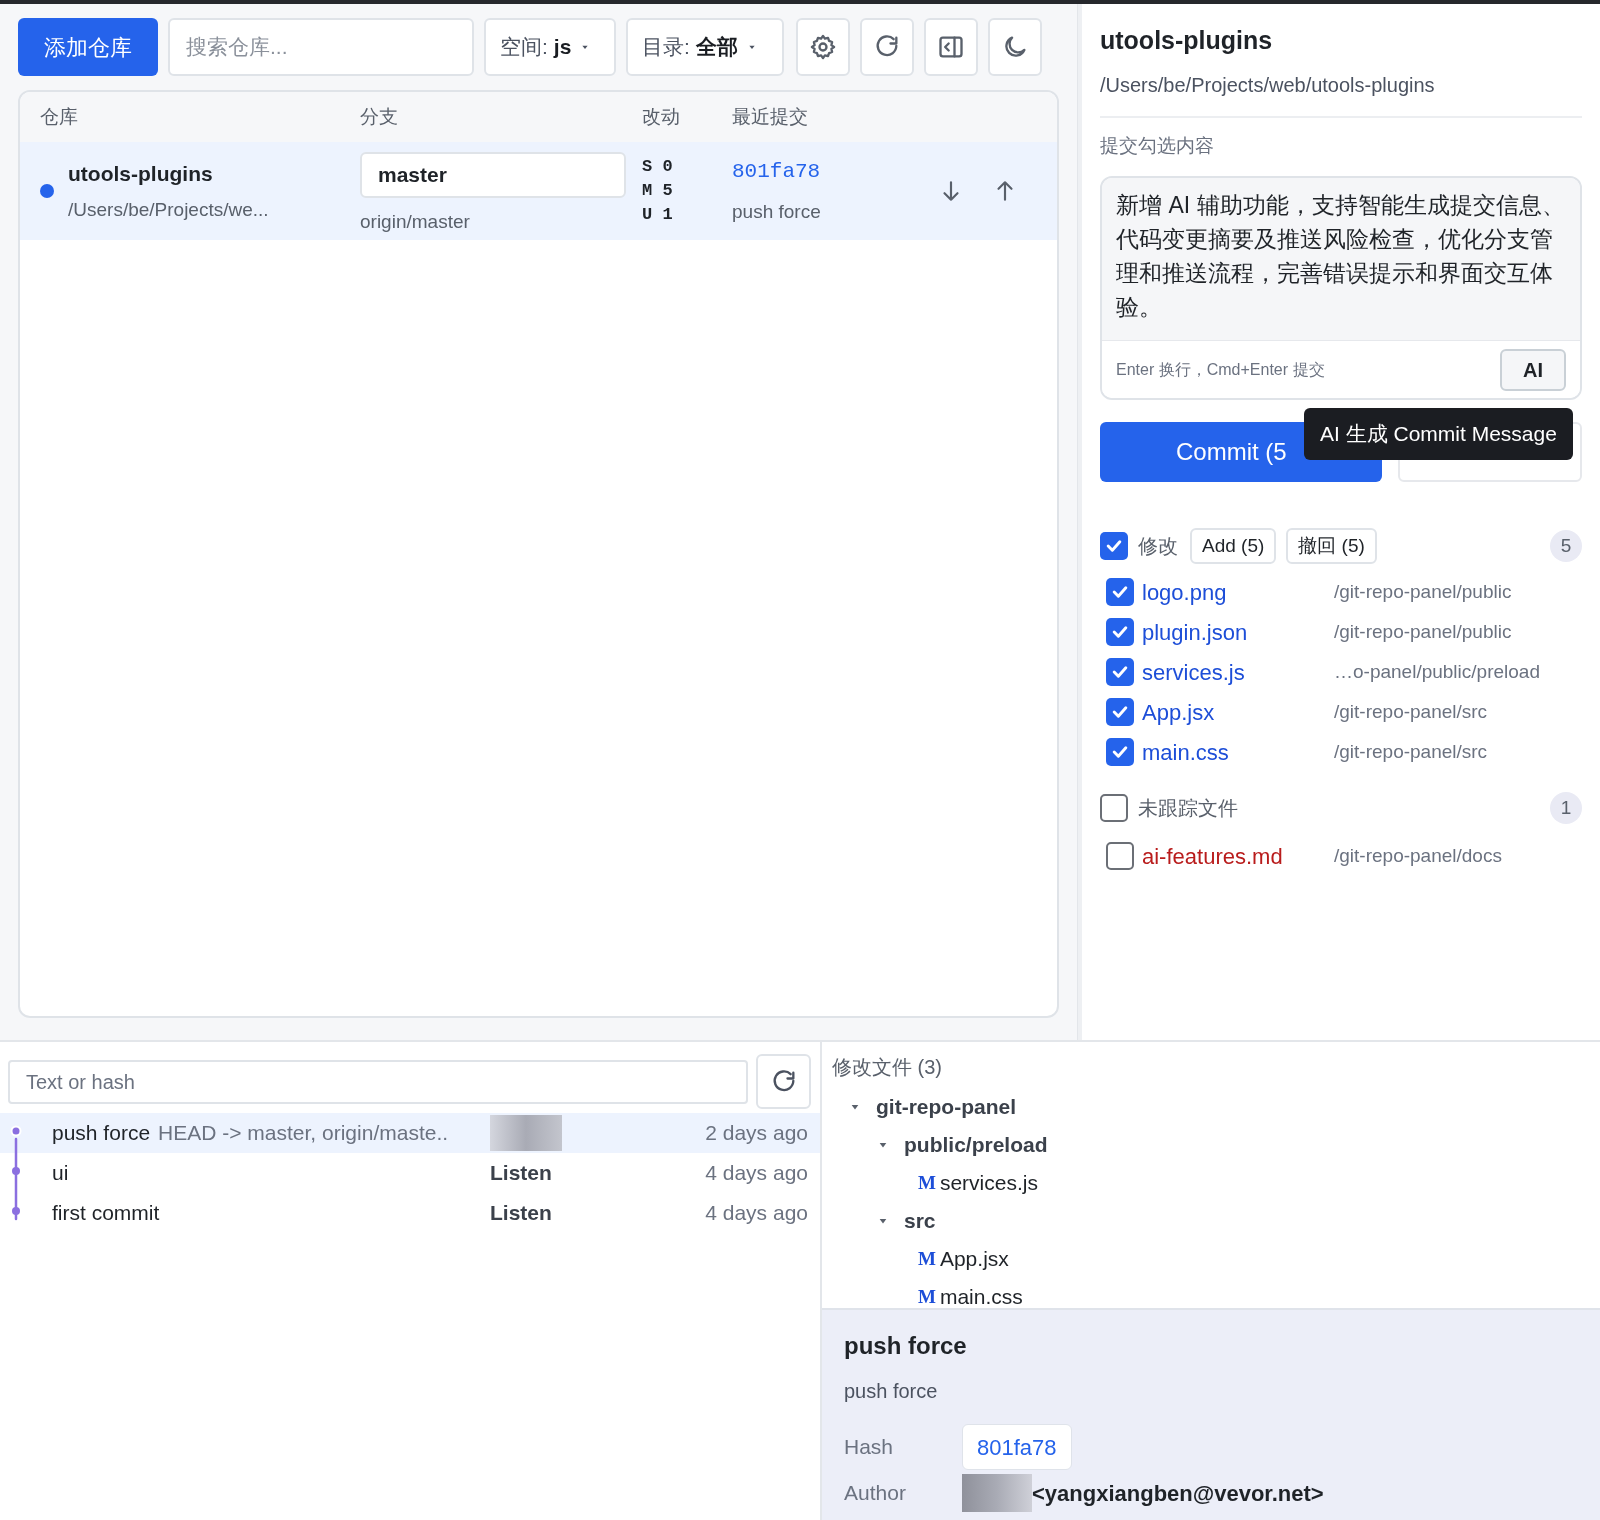  Describe the element at coordinates (1187, 40) in the screenshot. I see `repo-title: utools-plugins` at that location.